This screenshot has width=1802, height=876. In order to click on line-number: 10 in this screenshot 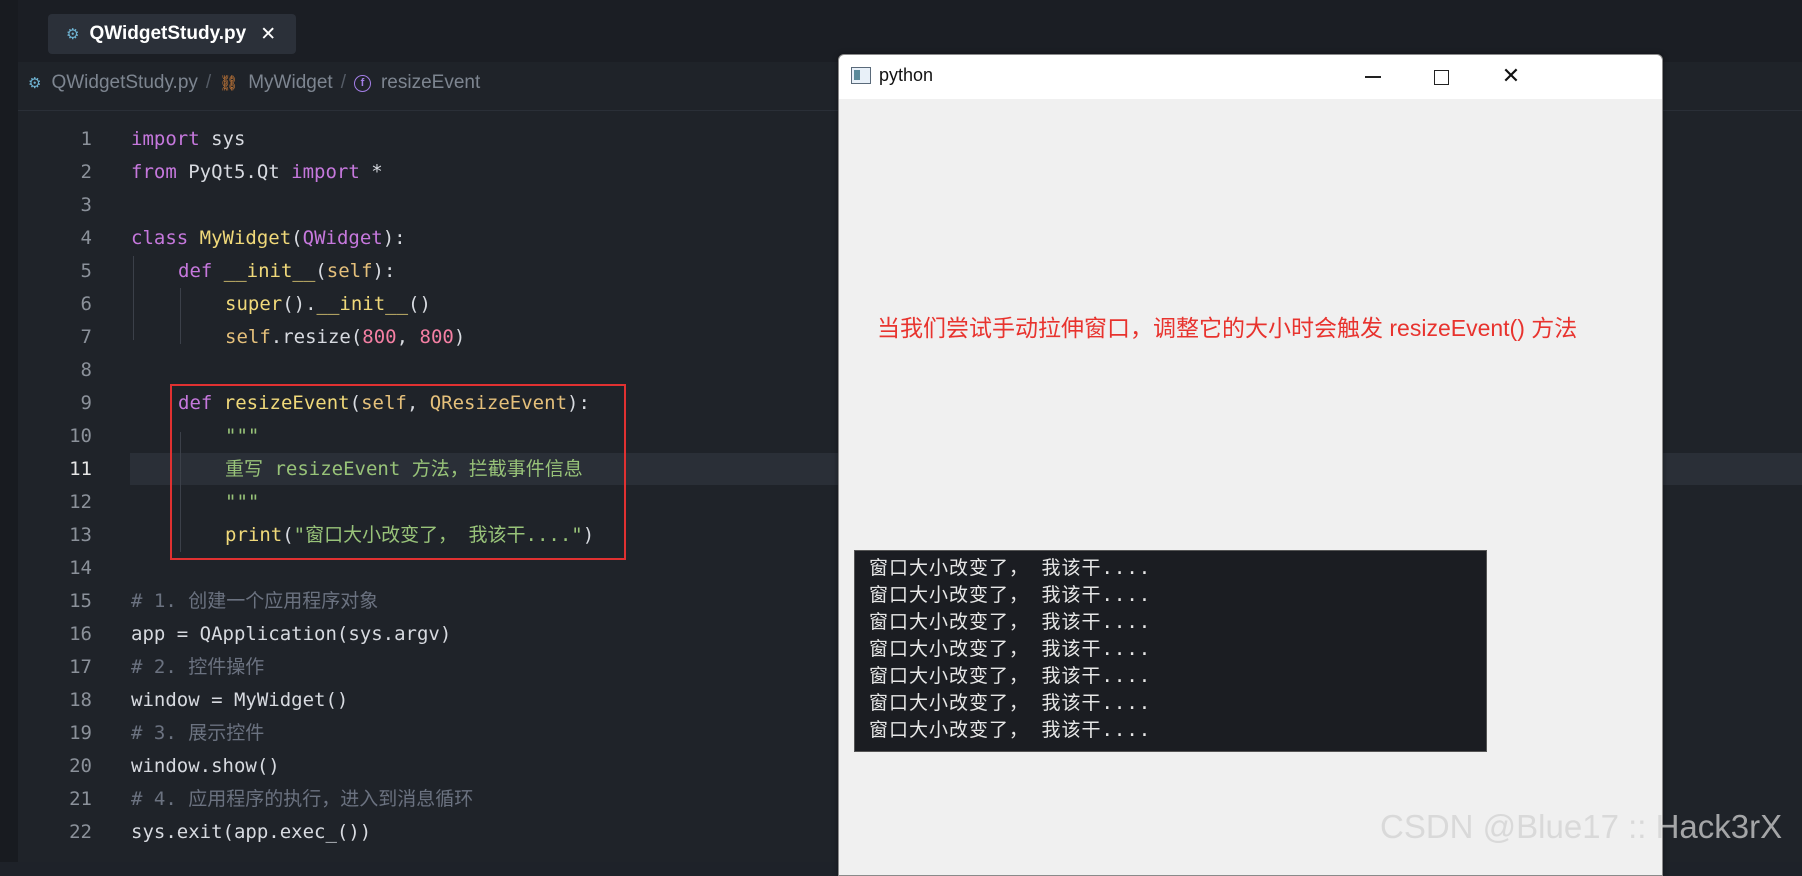, I will do `click(80, 436)`.